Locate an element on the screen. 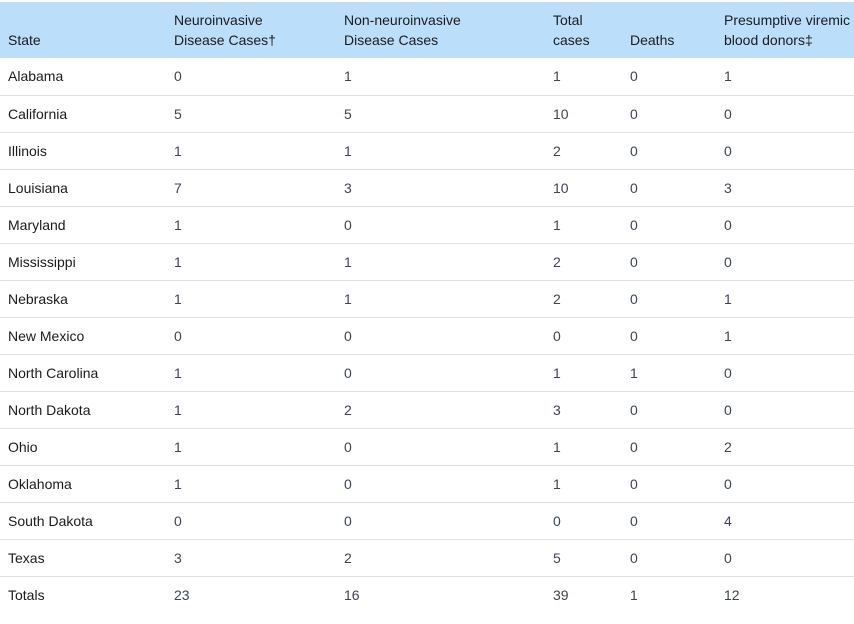  table-row: Texas 3 2 5 0 0 is located at coordinates (427, 557).